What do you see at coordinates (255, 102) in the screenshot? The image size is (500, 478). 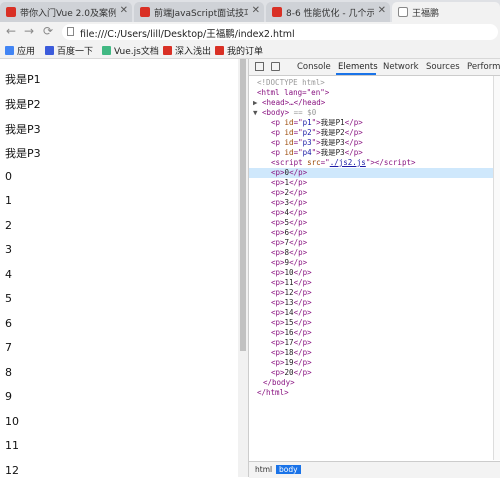 I see `expand-arrow-icon: ▶` at bounding box center [255, 102].